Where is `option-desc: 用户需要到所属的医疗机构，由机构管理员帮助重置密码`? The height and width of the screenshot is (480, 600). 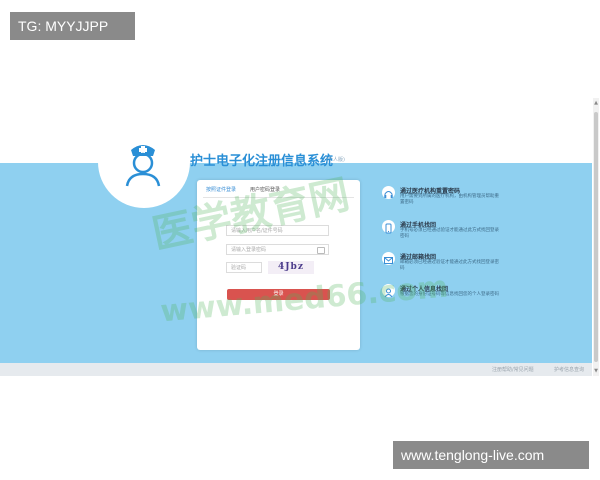 option-desc: 用户需要到所属的医疗机构，由机构管理员帮助重置密码 is located at coordinates (449, 199).